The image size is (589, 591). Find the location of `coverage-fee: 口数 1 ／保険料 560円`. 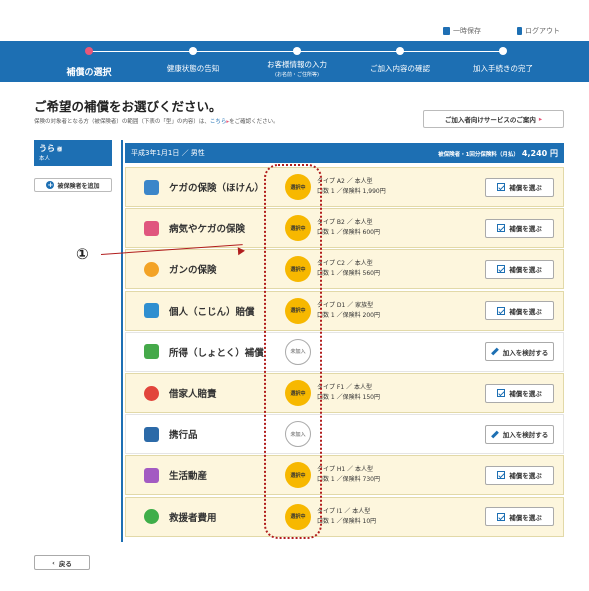

coverage-fee: 口数 1 ／保険料 560円 is located at coordinates (348, 274).